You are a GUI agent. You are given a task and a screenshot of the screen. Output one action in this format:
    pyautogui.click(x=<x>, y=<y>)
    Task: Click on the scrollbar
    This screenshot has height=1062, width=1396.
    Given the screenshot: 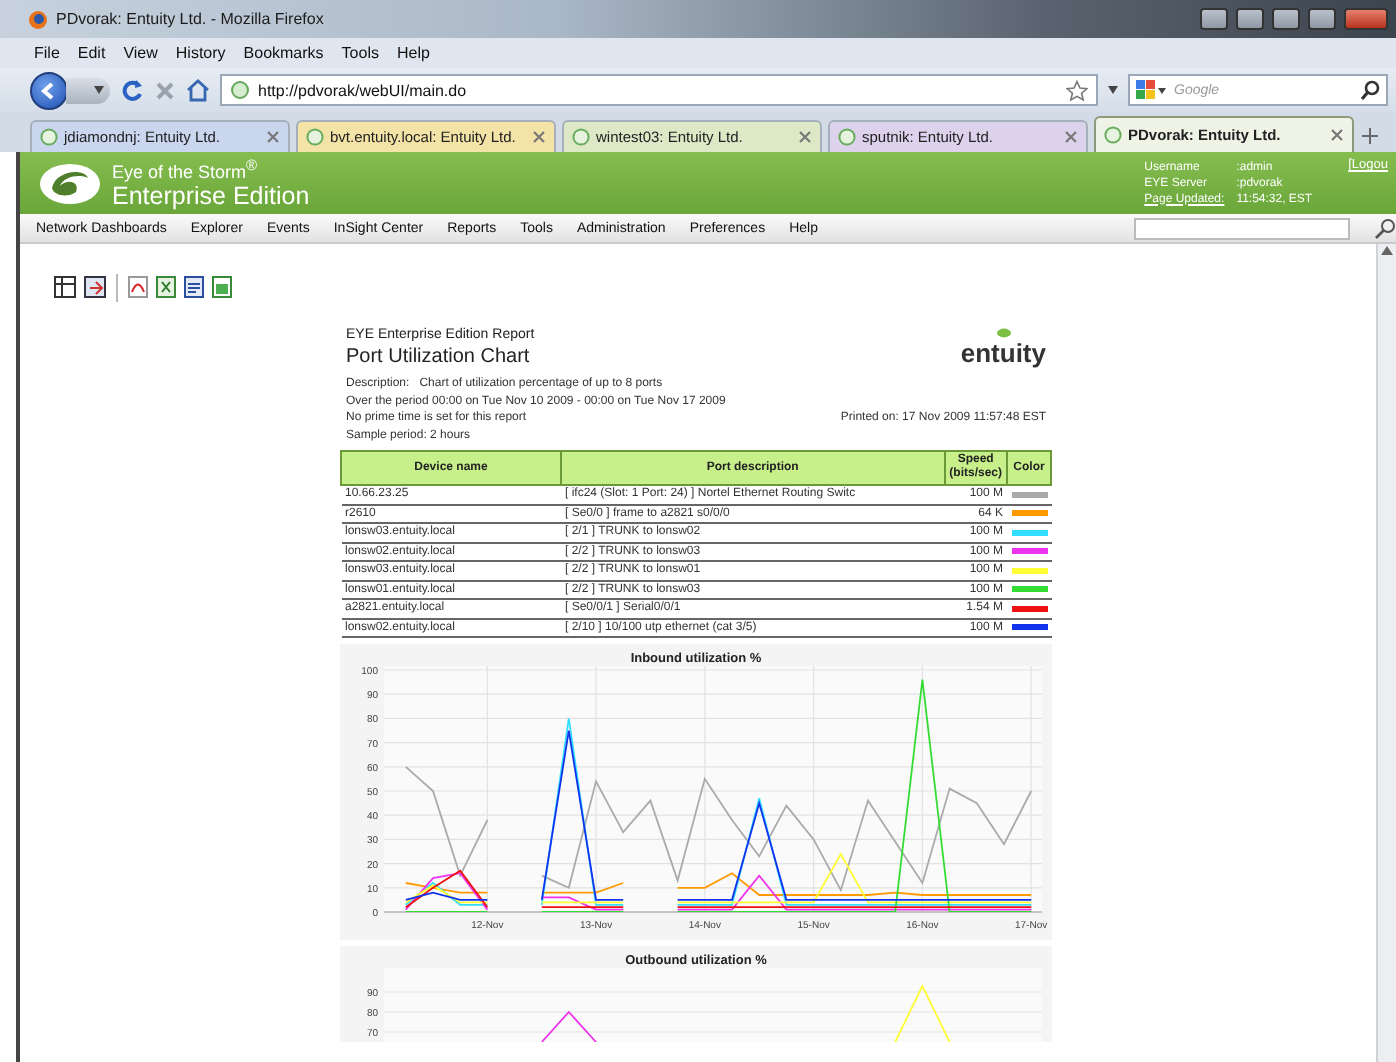 What is the action you would take?
    pyautogui.click(x=1386, y=653)
    